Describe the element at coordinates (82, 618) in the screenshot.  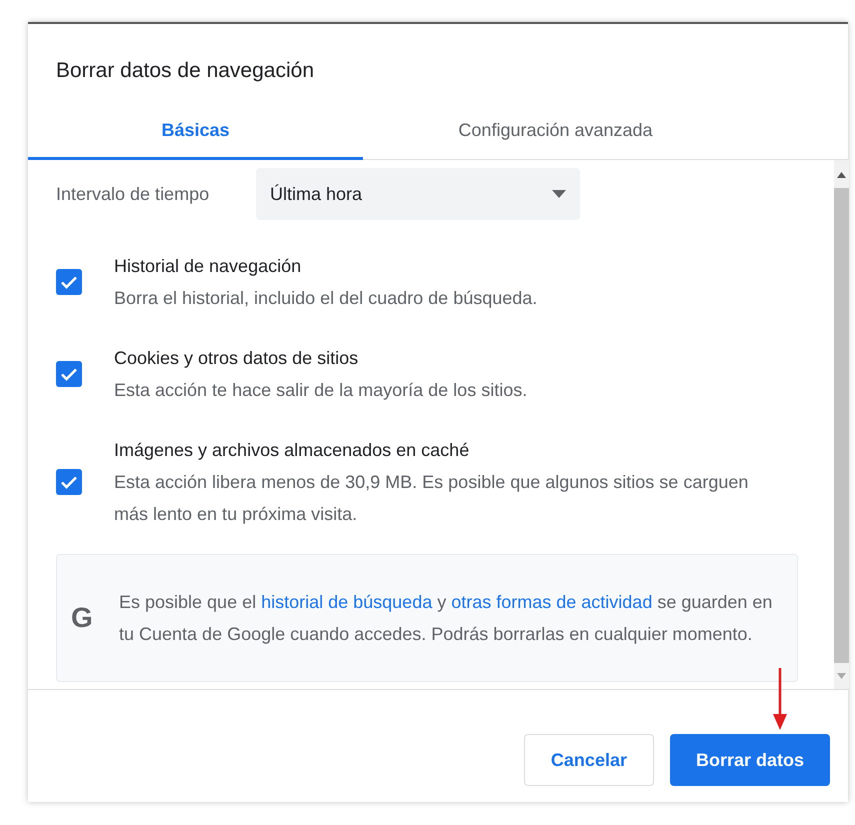
I see `google-logo: G` at that location.